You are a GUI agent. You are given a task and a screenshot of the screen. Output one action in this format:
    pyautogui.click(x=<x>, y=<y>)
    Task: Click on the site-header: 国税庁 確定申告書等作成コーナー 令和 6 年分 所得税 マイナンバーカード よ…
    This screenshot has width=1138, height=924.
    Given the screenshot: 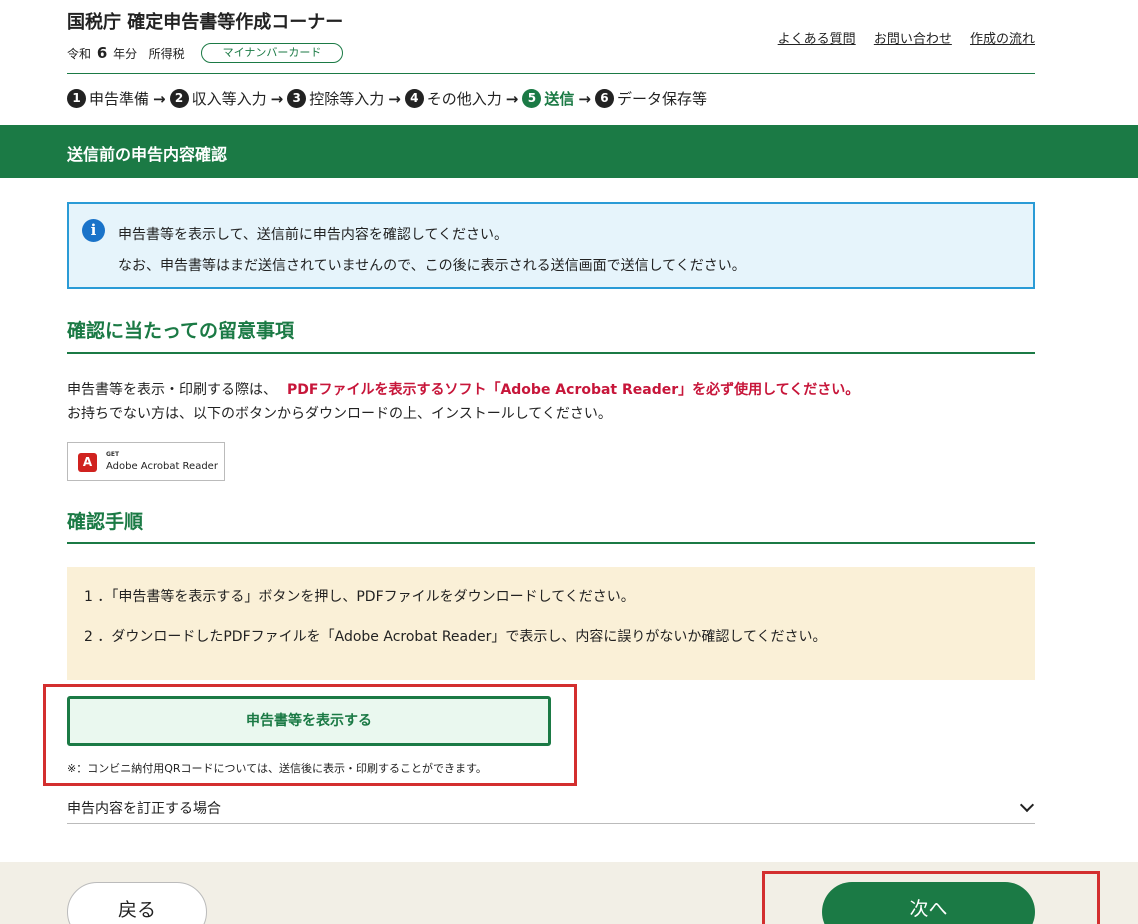 What is the action you would take?
    pyautogui.click(x=551, y=37)
    